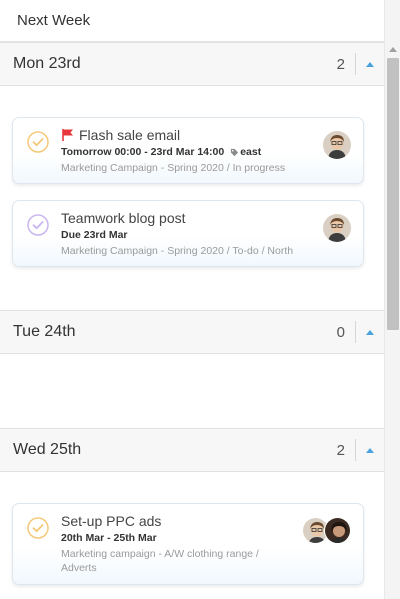 Image resolution: width=400 pixels, height=599 pixels. What do you see at coordinates (192, 391) in the screenshot?
I see `empty-day-body` at bounding box center [192, 391].